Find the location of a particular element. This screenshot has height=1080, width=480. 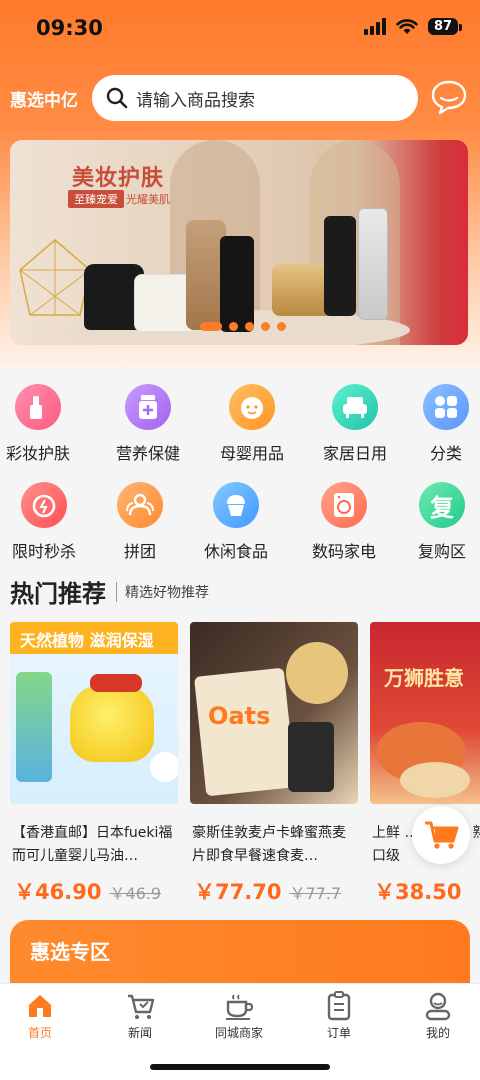

category-cosmetics: 彩妆护肤 is located at coordinates (43, 424).